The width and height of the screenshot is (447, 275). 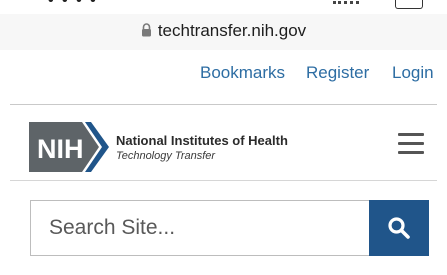 I want to click on battery-icon, so click(x=409, y=4).